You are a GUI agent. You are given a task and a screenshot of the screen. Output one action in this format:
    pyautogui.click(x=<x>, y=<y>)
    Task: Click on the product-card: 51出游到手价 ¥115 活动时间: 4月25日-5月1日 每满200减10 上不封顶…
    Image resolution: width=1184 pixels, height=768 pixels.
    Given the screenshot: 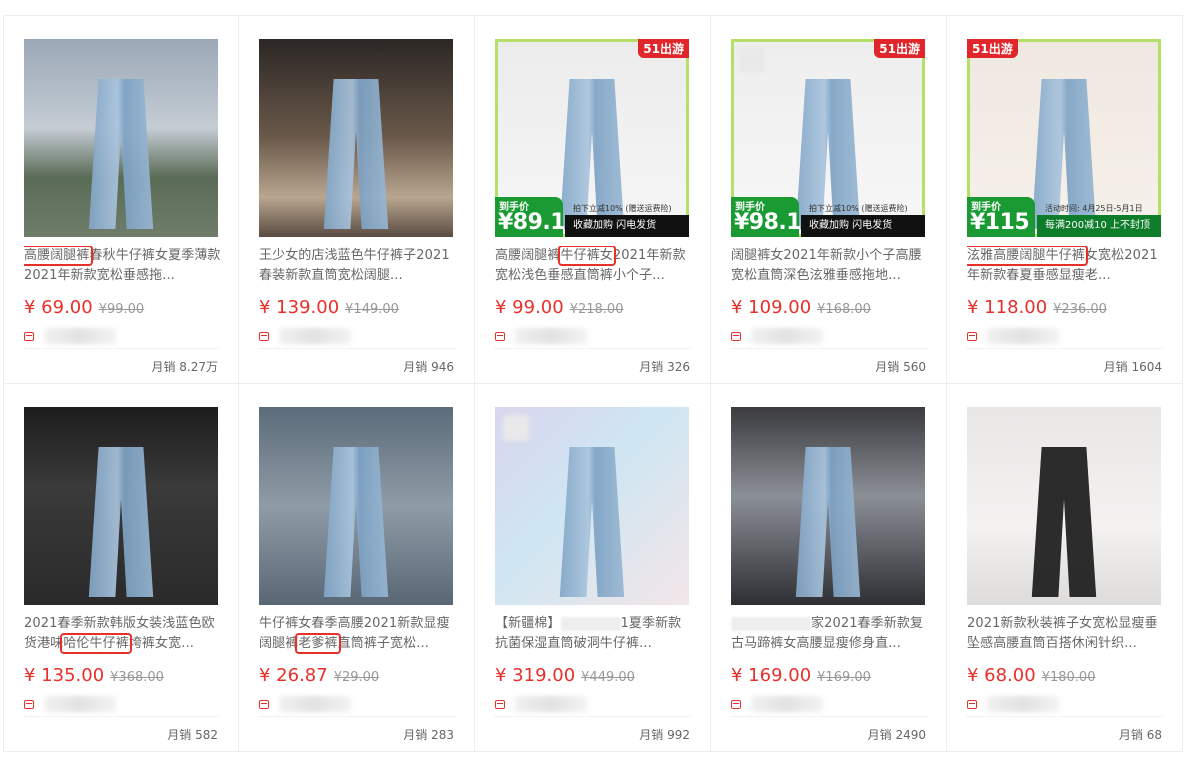 What is the action you would take?
    pyautogui.click(x=1065, y=200)
    